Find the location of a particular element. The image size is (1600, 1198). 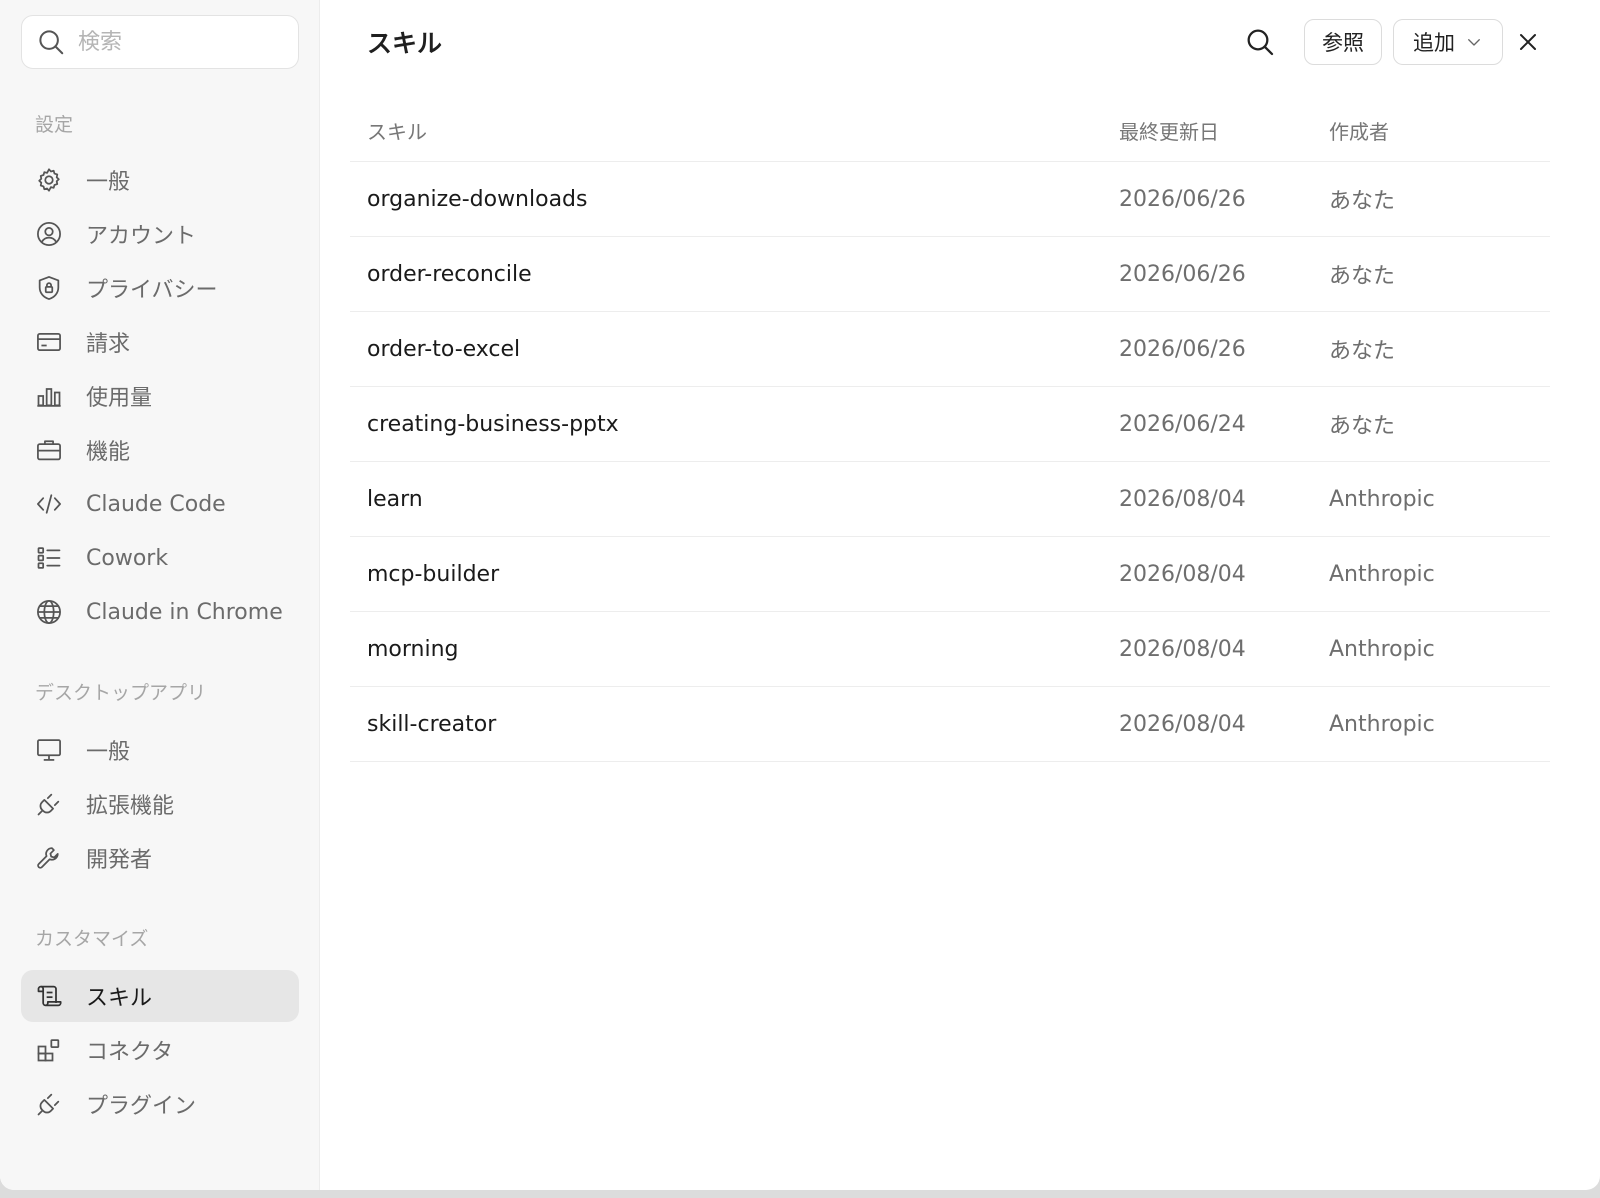

add-button-label: 追加 is located at coordinates (1434, 43).